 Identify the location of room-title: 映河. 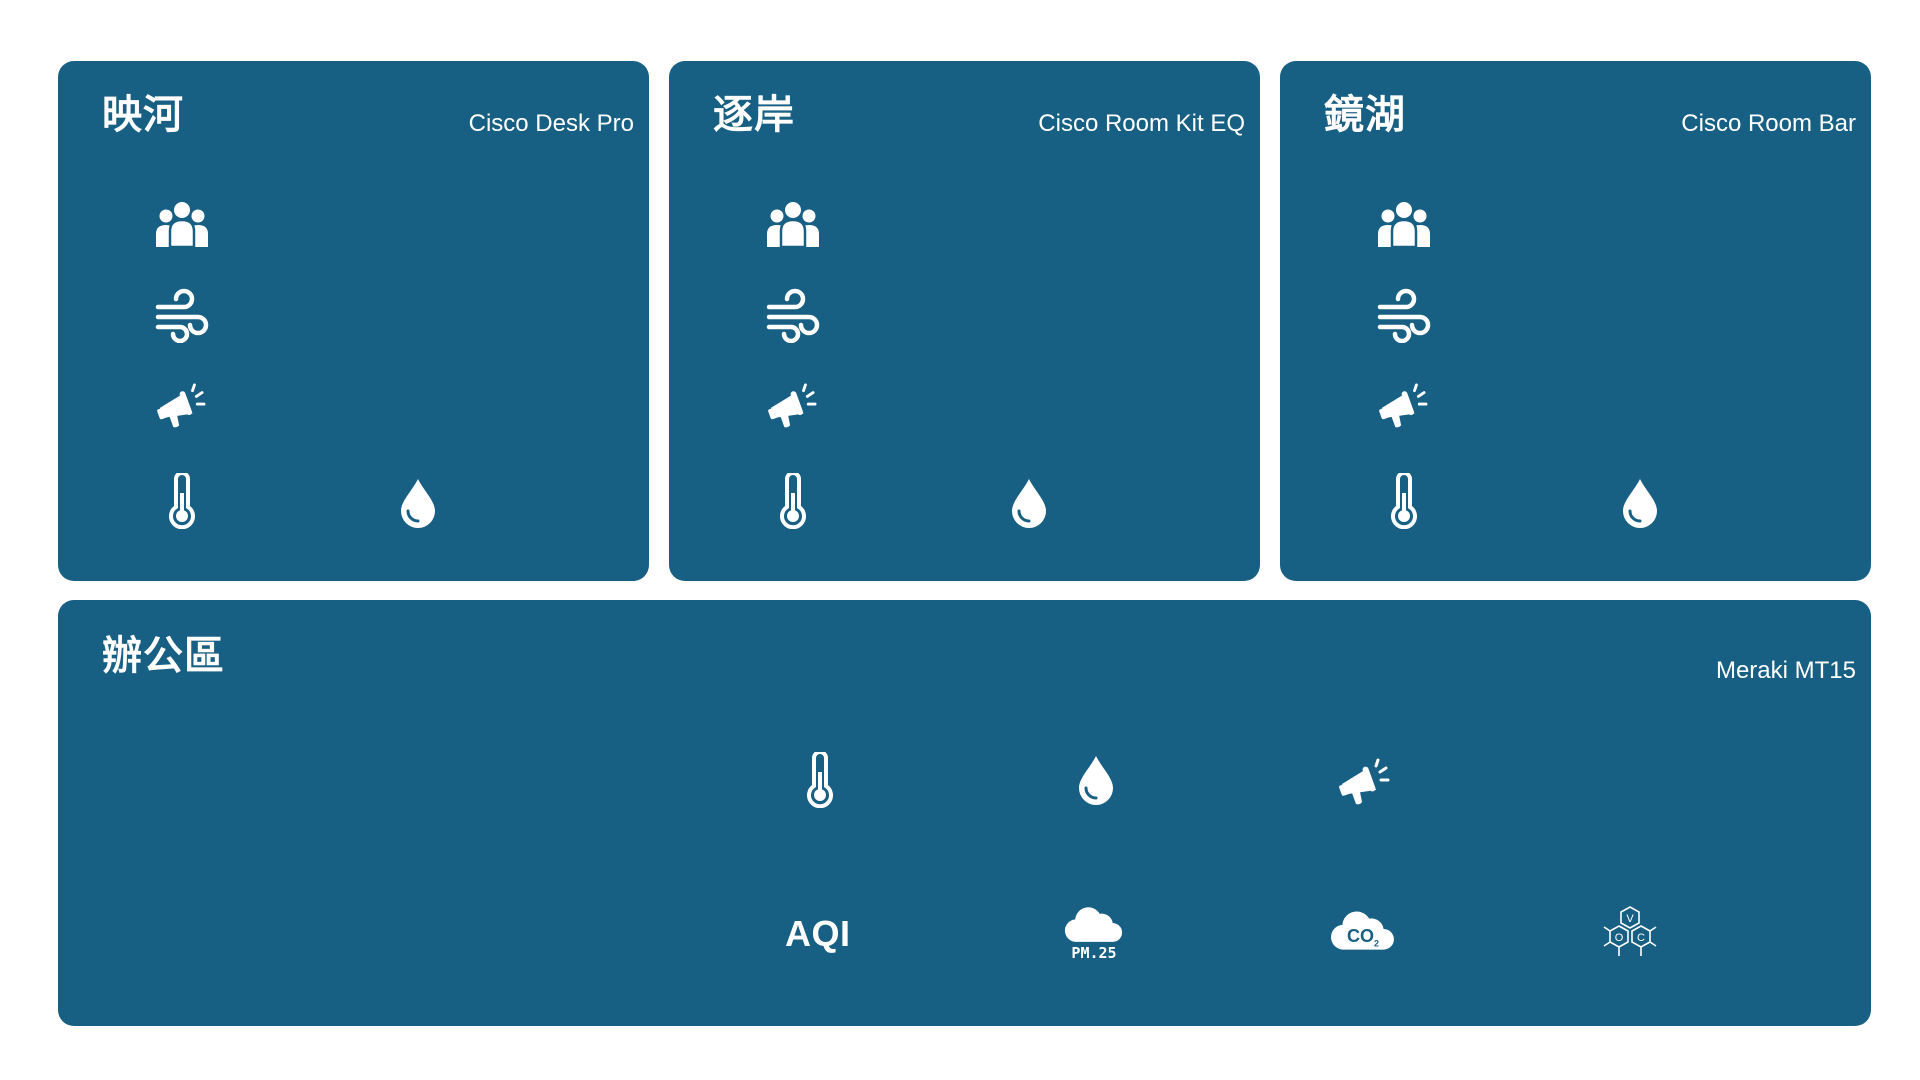
(143, 115).